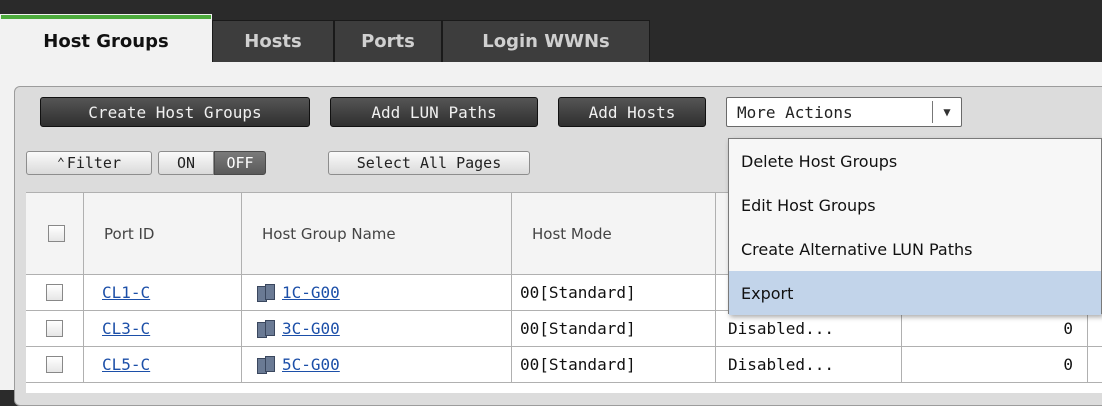 This screenshot has height=406, width=1102. I want to click on select-all-cell, so click(55, 233).